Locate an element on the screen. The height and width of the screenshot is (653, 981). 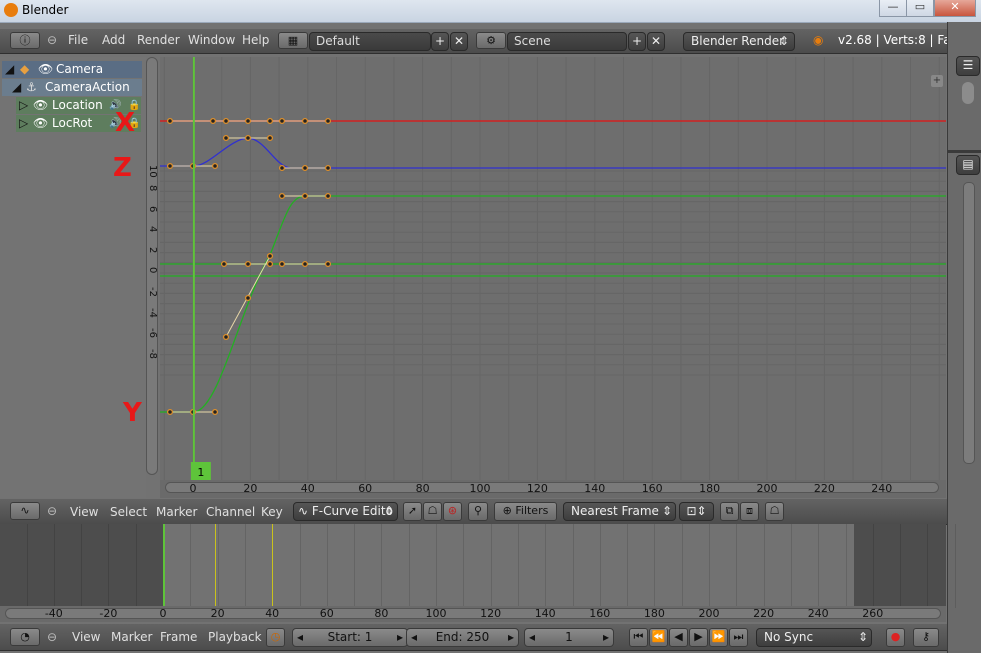
editor-type-graph-button: ∿ is located at coordinates (25, 511).